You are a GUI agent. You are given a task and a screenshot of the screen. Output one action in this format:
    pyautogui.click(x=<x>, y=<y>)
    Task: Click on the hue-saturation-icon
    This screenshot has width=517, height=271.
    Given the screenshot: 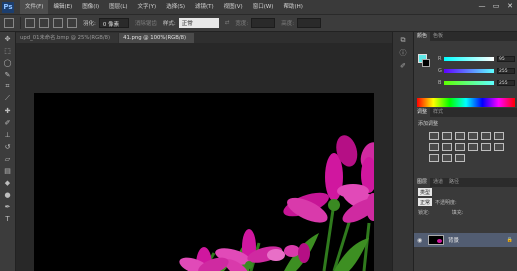 What is the action you would take?
    pyautogui.click(x=499, y=136)
    